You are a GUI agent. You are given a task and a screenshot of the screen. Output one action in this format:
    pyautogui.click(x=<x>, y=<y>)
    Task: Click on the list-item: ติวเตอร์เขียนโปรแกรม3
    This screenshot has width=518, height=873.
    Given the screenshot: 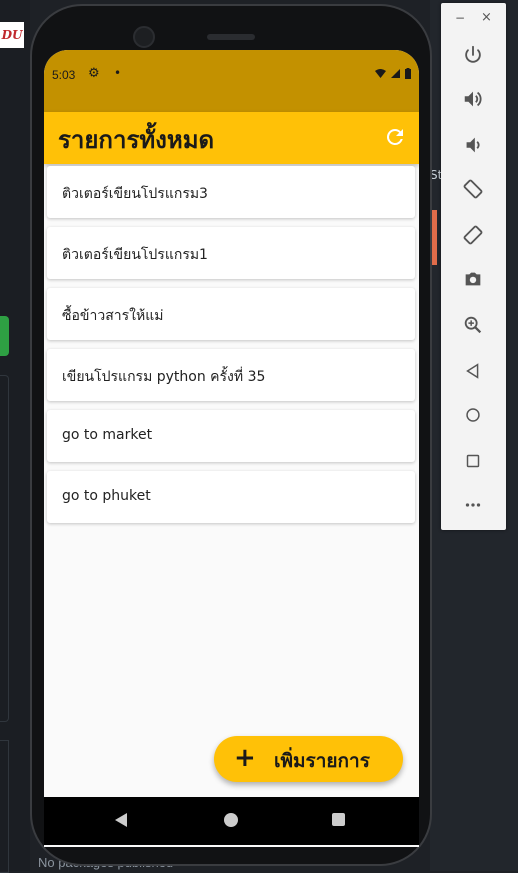 What is the action you would take?
    pyautogui.click(x=231, y=192)
    